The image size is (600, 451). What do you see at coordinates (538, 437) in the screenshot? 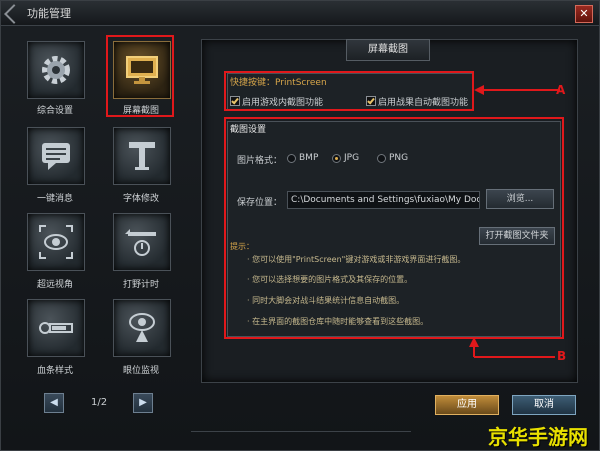
I see `site-watermark: 京华手游网` at bounding box center [538, 437].